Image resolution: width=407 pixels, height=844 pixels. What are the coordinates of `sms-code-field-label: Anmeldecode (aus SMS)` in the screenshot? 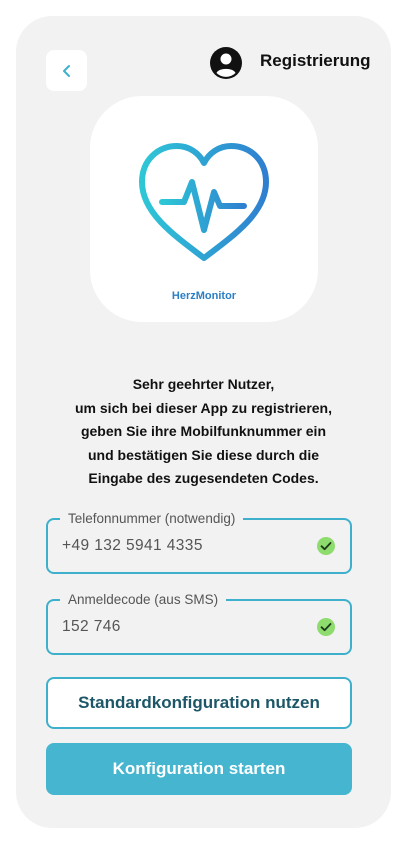 It's located at (143, 600).